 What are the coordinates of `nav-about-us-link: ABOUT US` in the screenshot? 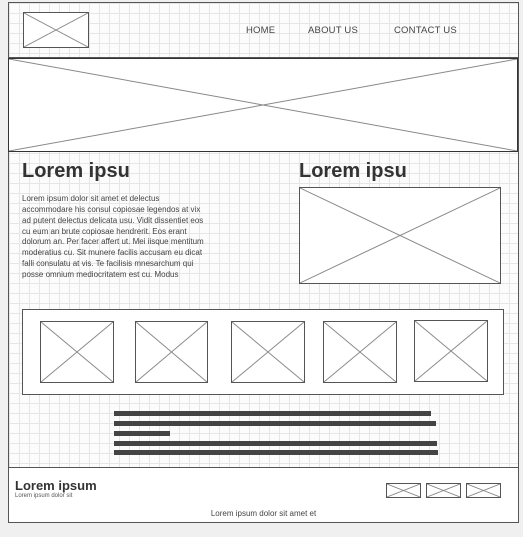 It's located at (333, 30).